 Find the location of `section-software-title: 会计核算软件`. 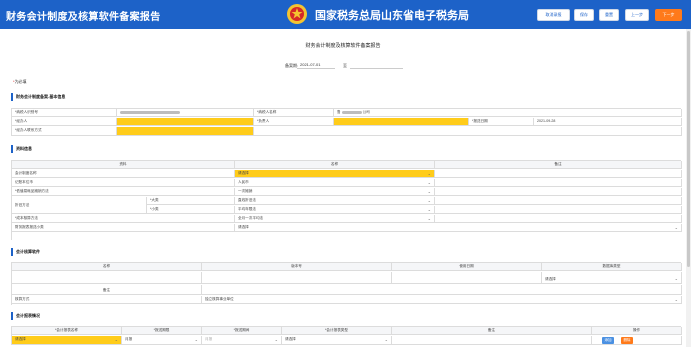

section-software-title: 会计核算软件 is located at coordinates (25, 252).